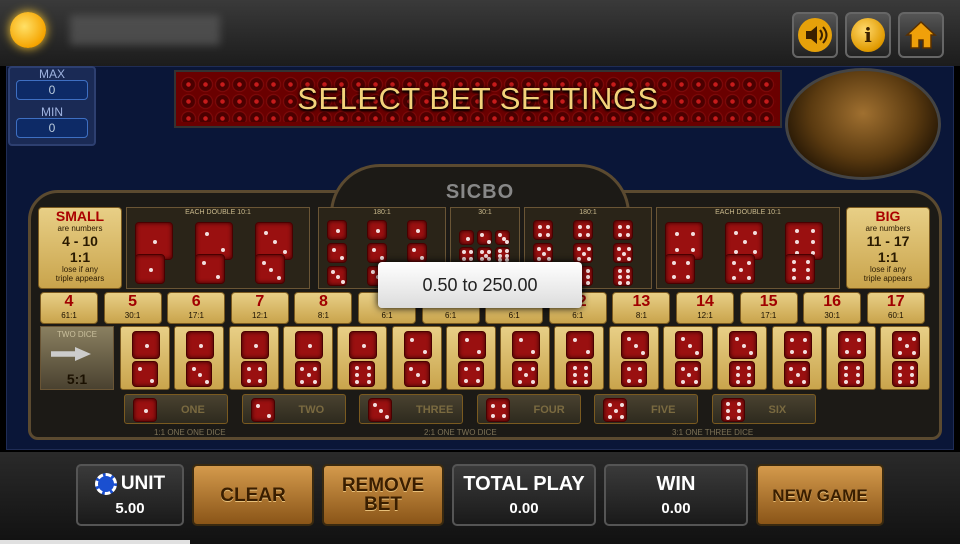 The width and height of the screenshot is (960, 544). What do you see at coordinates (411, 409) in the screenshot?
I see `bet-single-three: THREE` at bounding box center [411, 409].